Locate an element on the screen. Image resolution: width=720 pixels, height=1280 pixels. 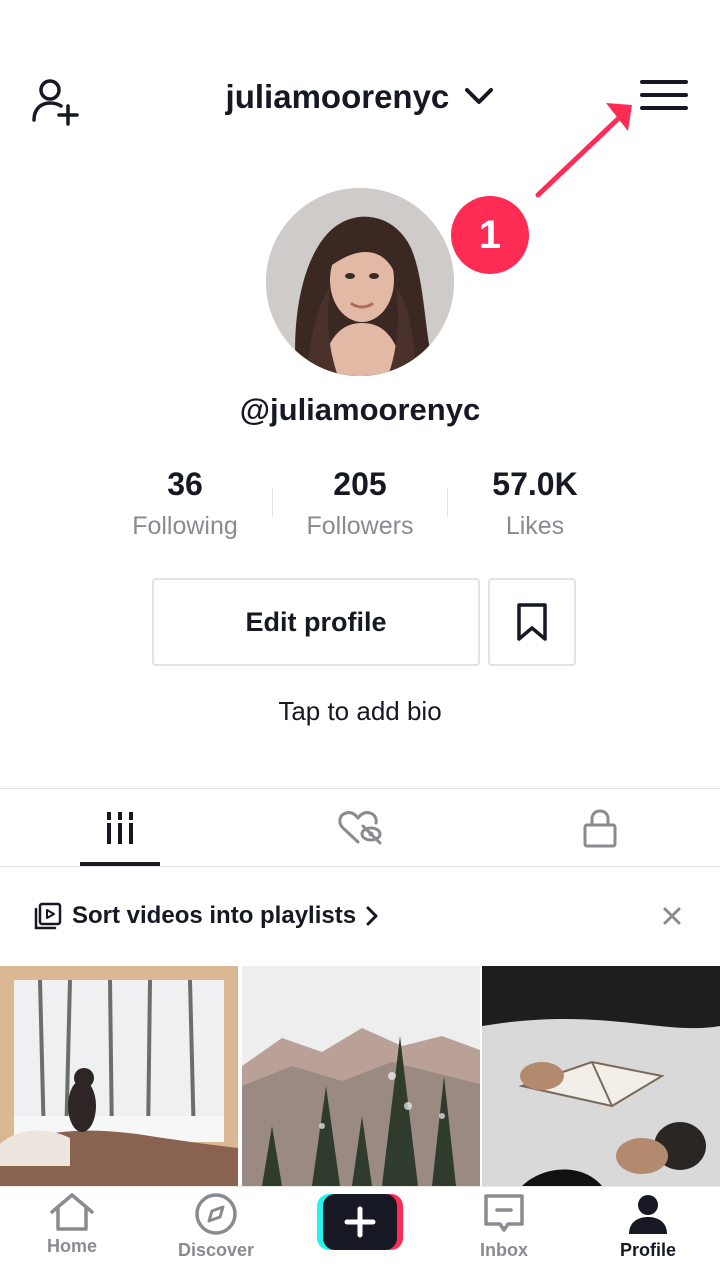
close-icon is located at coordinates (672, 916).